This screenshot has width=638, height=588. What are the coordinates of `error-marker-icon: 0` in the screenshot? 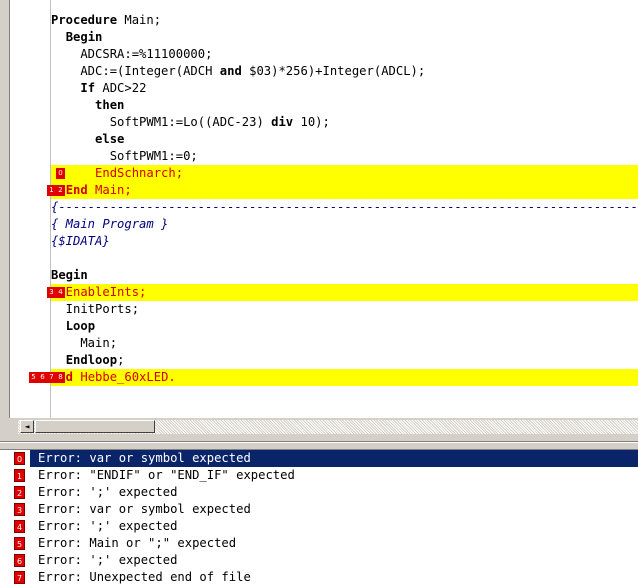 It's located at (60, 173).